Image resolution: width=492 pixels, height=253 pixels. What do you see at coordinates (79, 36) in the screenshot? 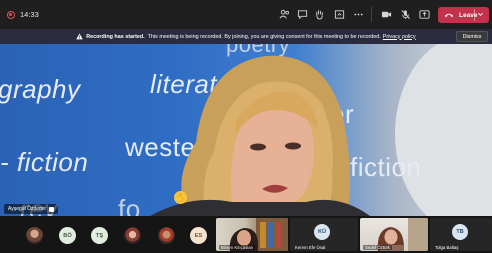
I see `warning-icon` at bounding box center [79, 36].